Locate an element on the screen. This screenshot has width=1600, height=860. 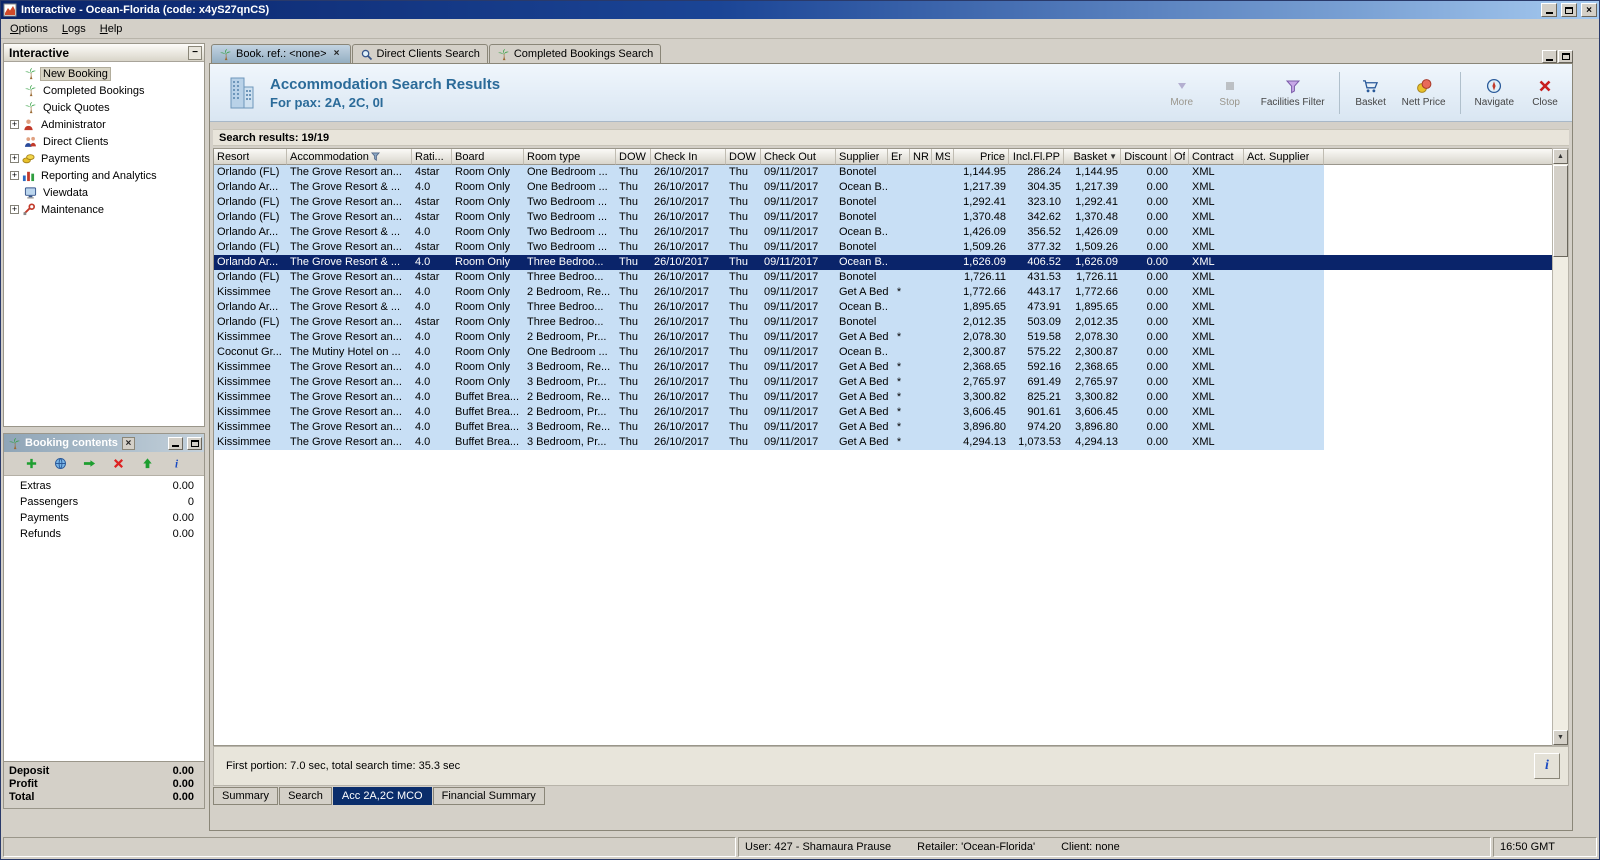
up-button is located at coordinates (148, 464).